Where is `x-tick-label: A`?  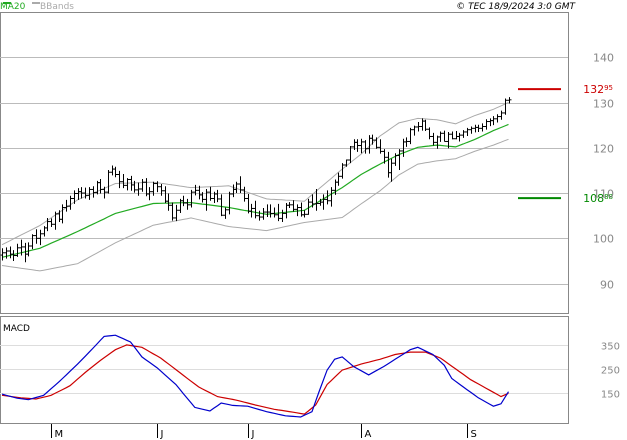 x-tick-label: A is located at coordinates (368, 434).